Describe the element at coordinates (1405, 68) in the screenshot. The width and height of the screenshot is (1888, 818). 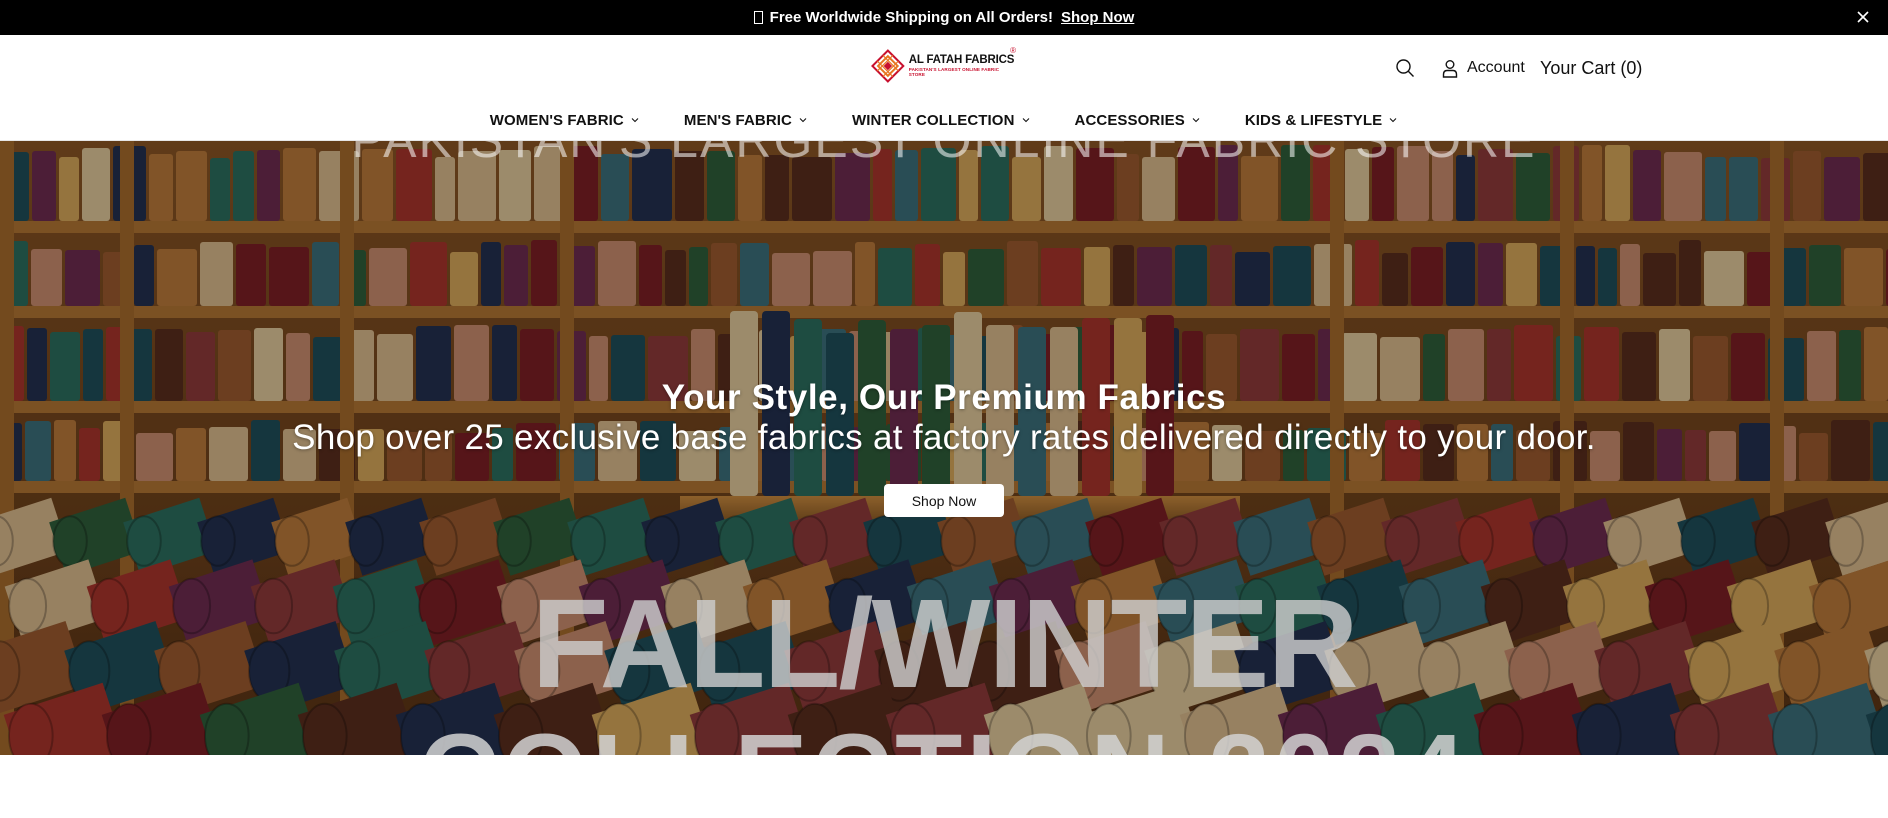
I see `search-icon` at that location.